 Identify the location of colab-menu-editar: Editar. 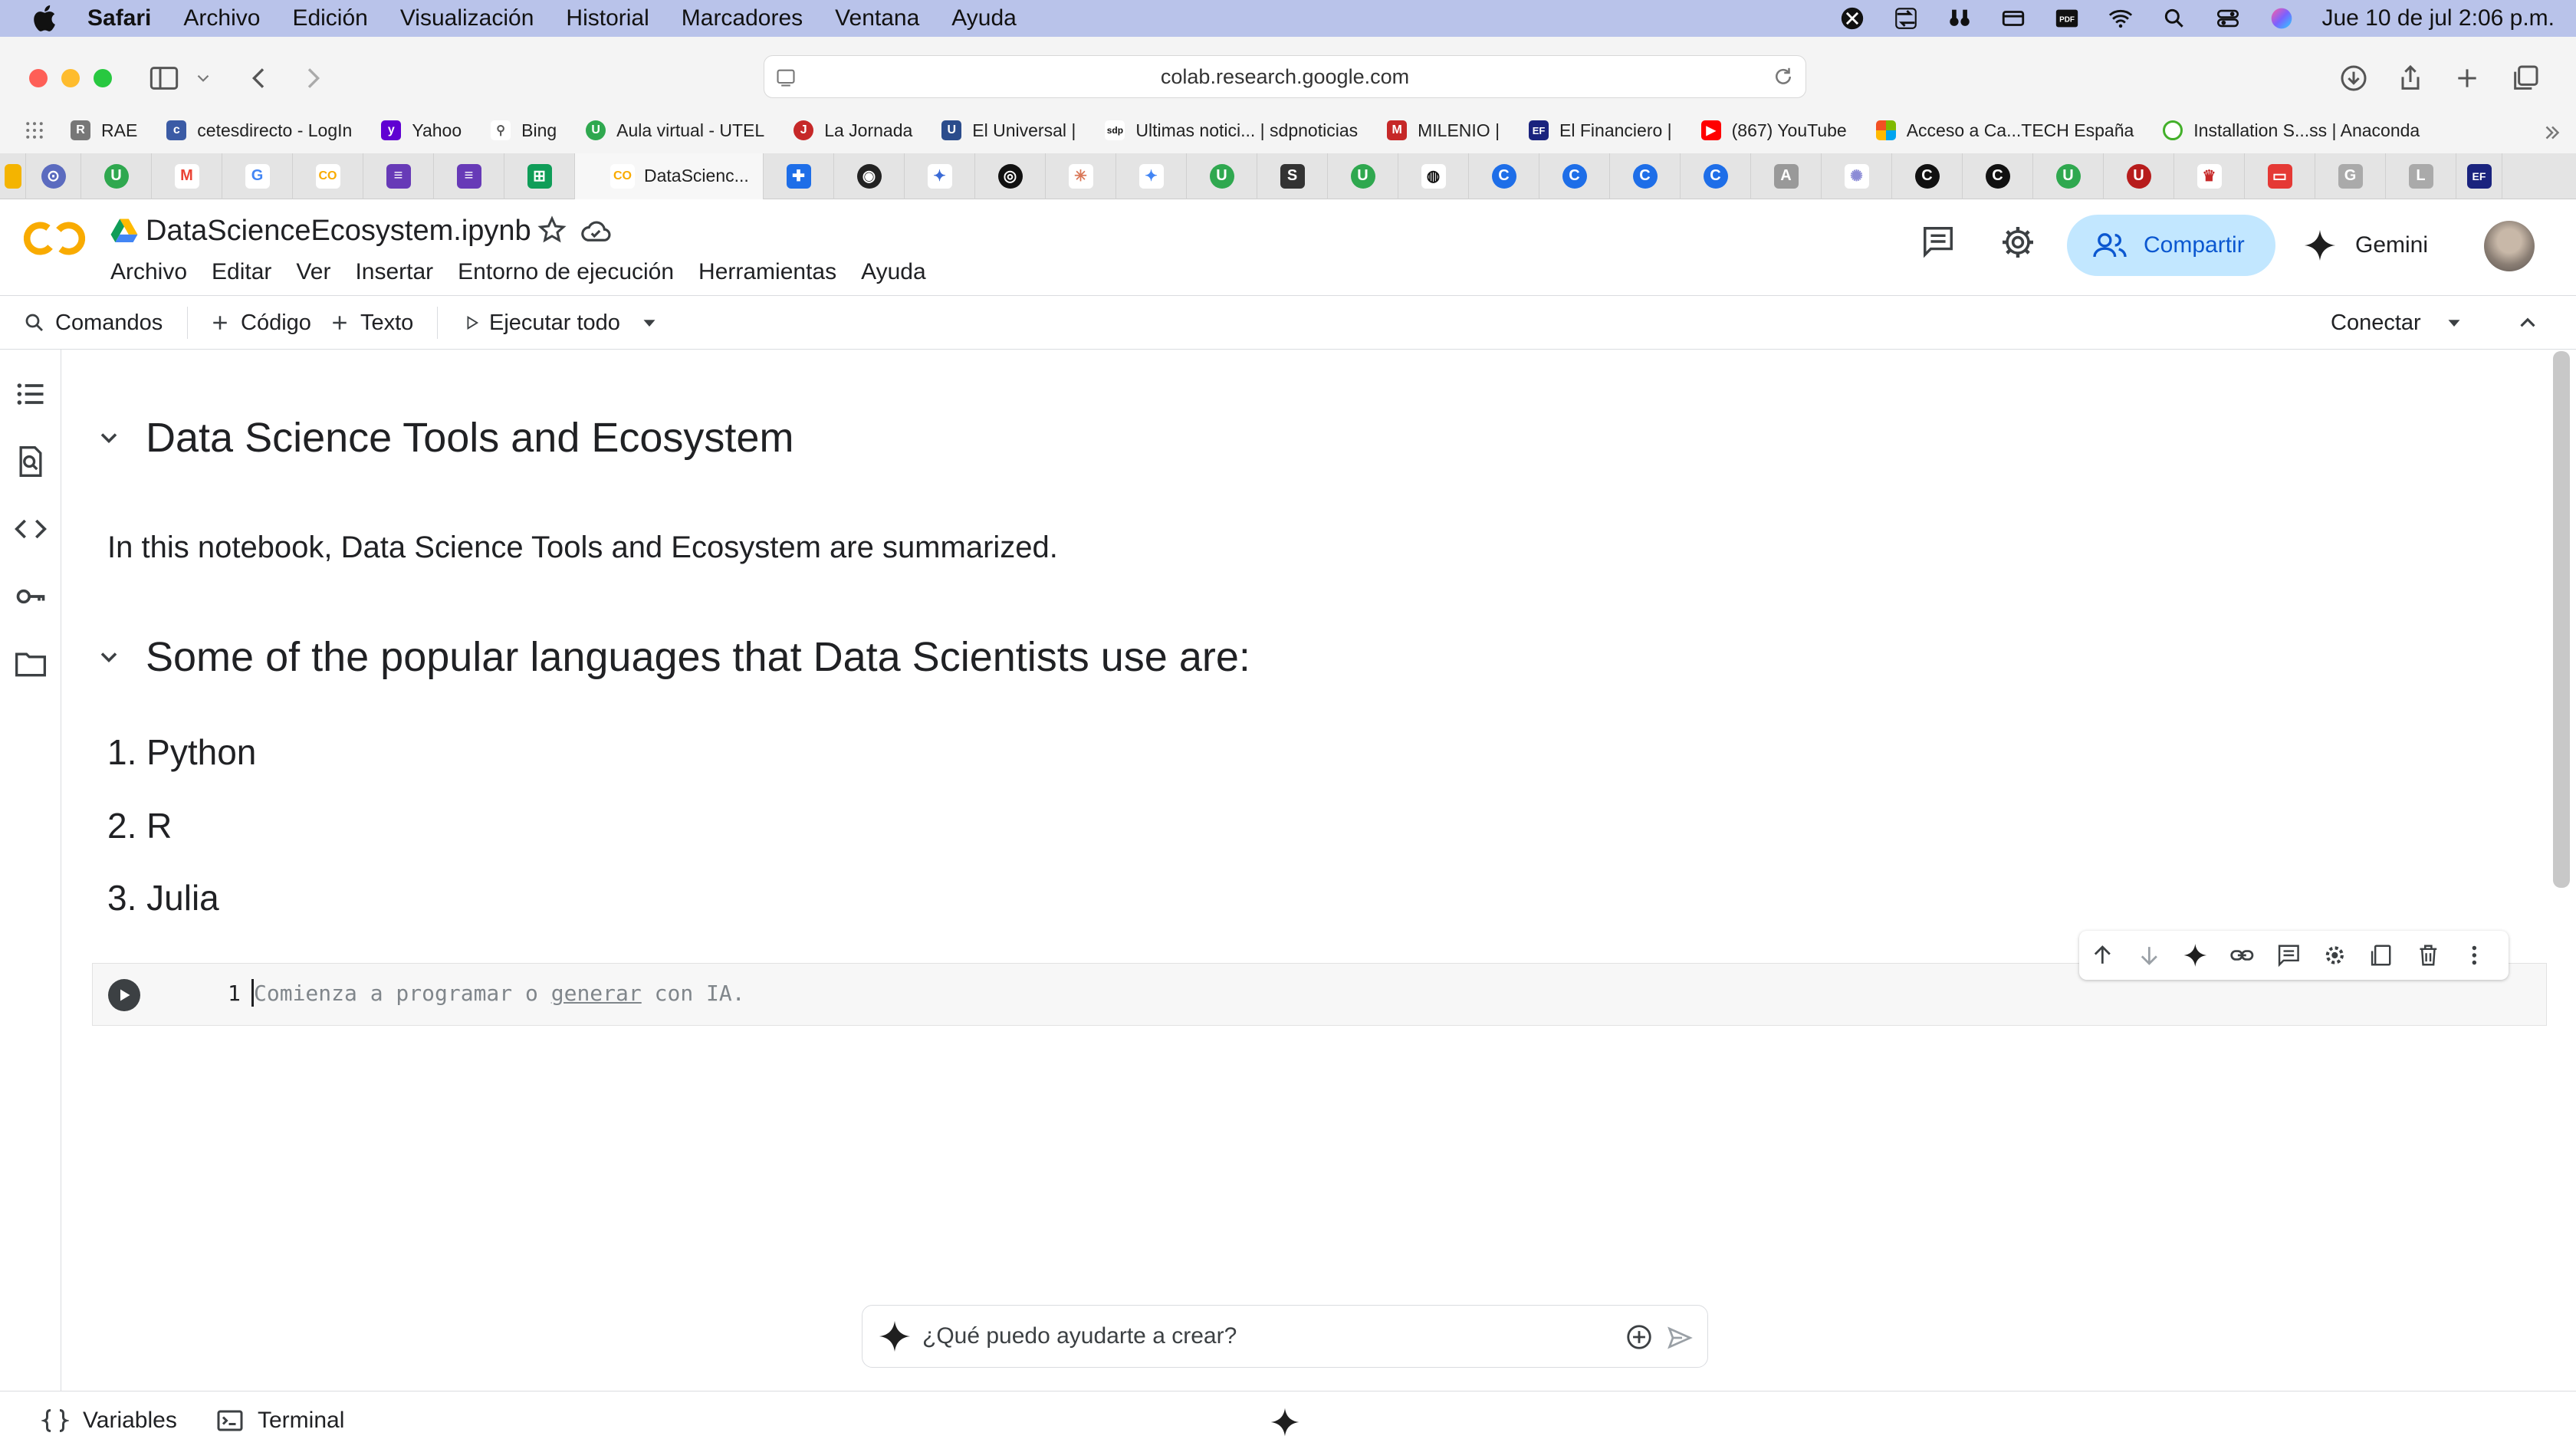
(242, 272).